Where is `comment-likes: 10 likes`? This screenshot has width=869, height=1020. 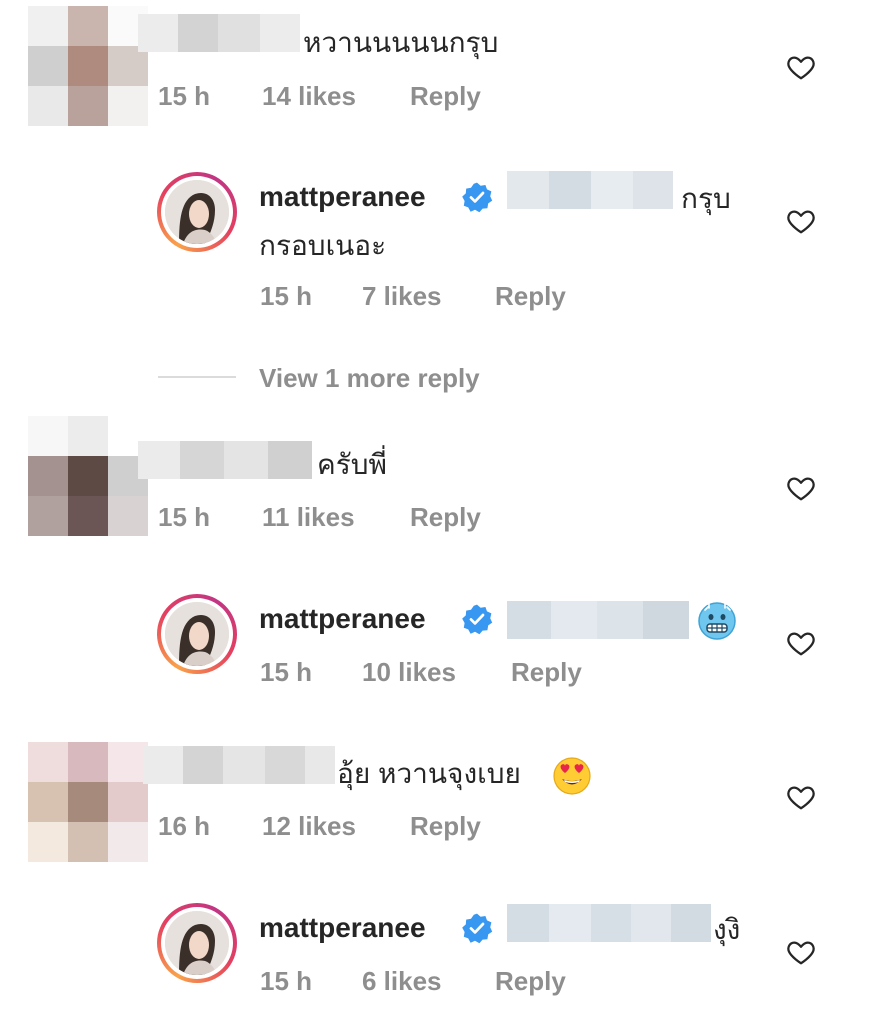
comment-likes: 10 likes is located at coordinates (409, 672).